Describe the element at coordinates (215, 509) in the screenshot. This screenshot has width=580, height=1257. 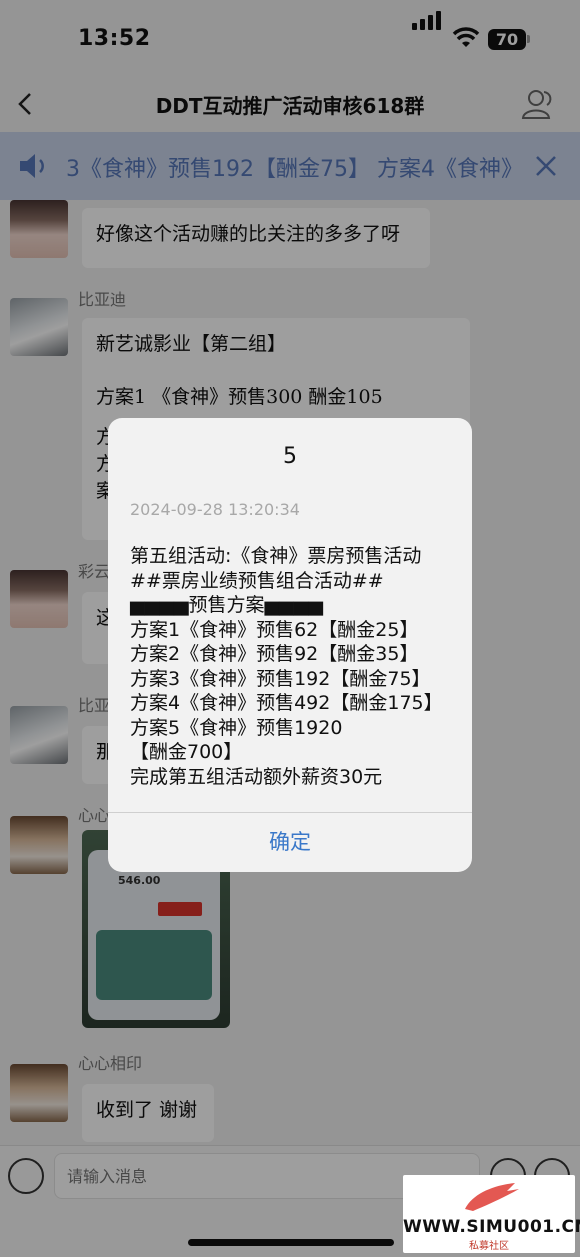
I see `dialog-timestamp: 2024-09-28 13:20:34` at that location.